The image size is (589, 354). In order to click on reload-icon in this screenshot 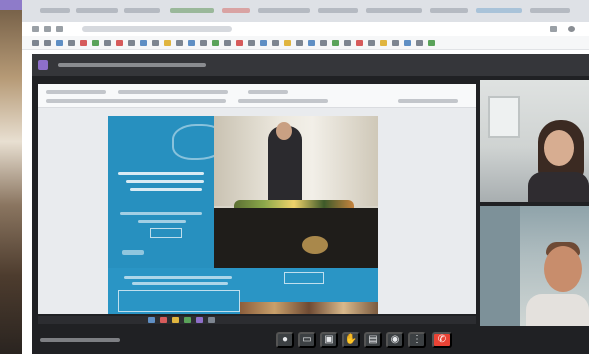, I will do `click(59, 29)`.